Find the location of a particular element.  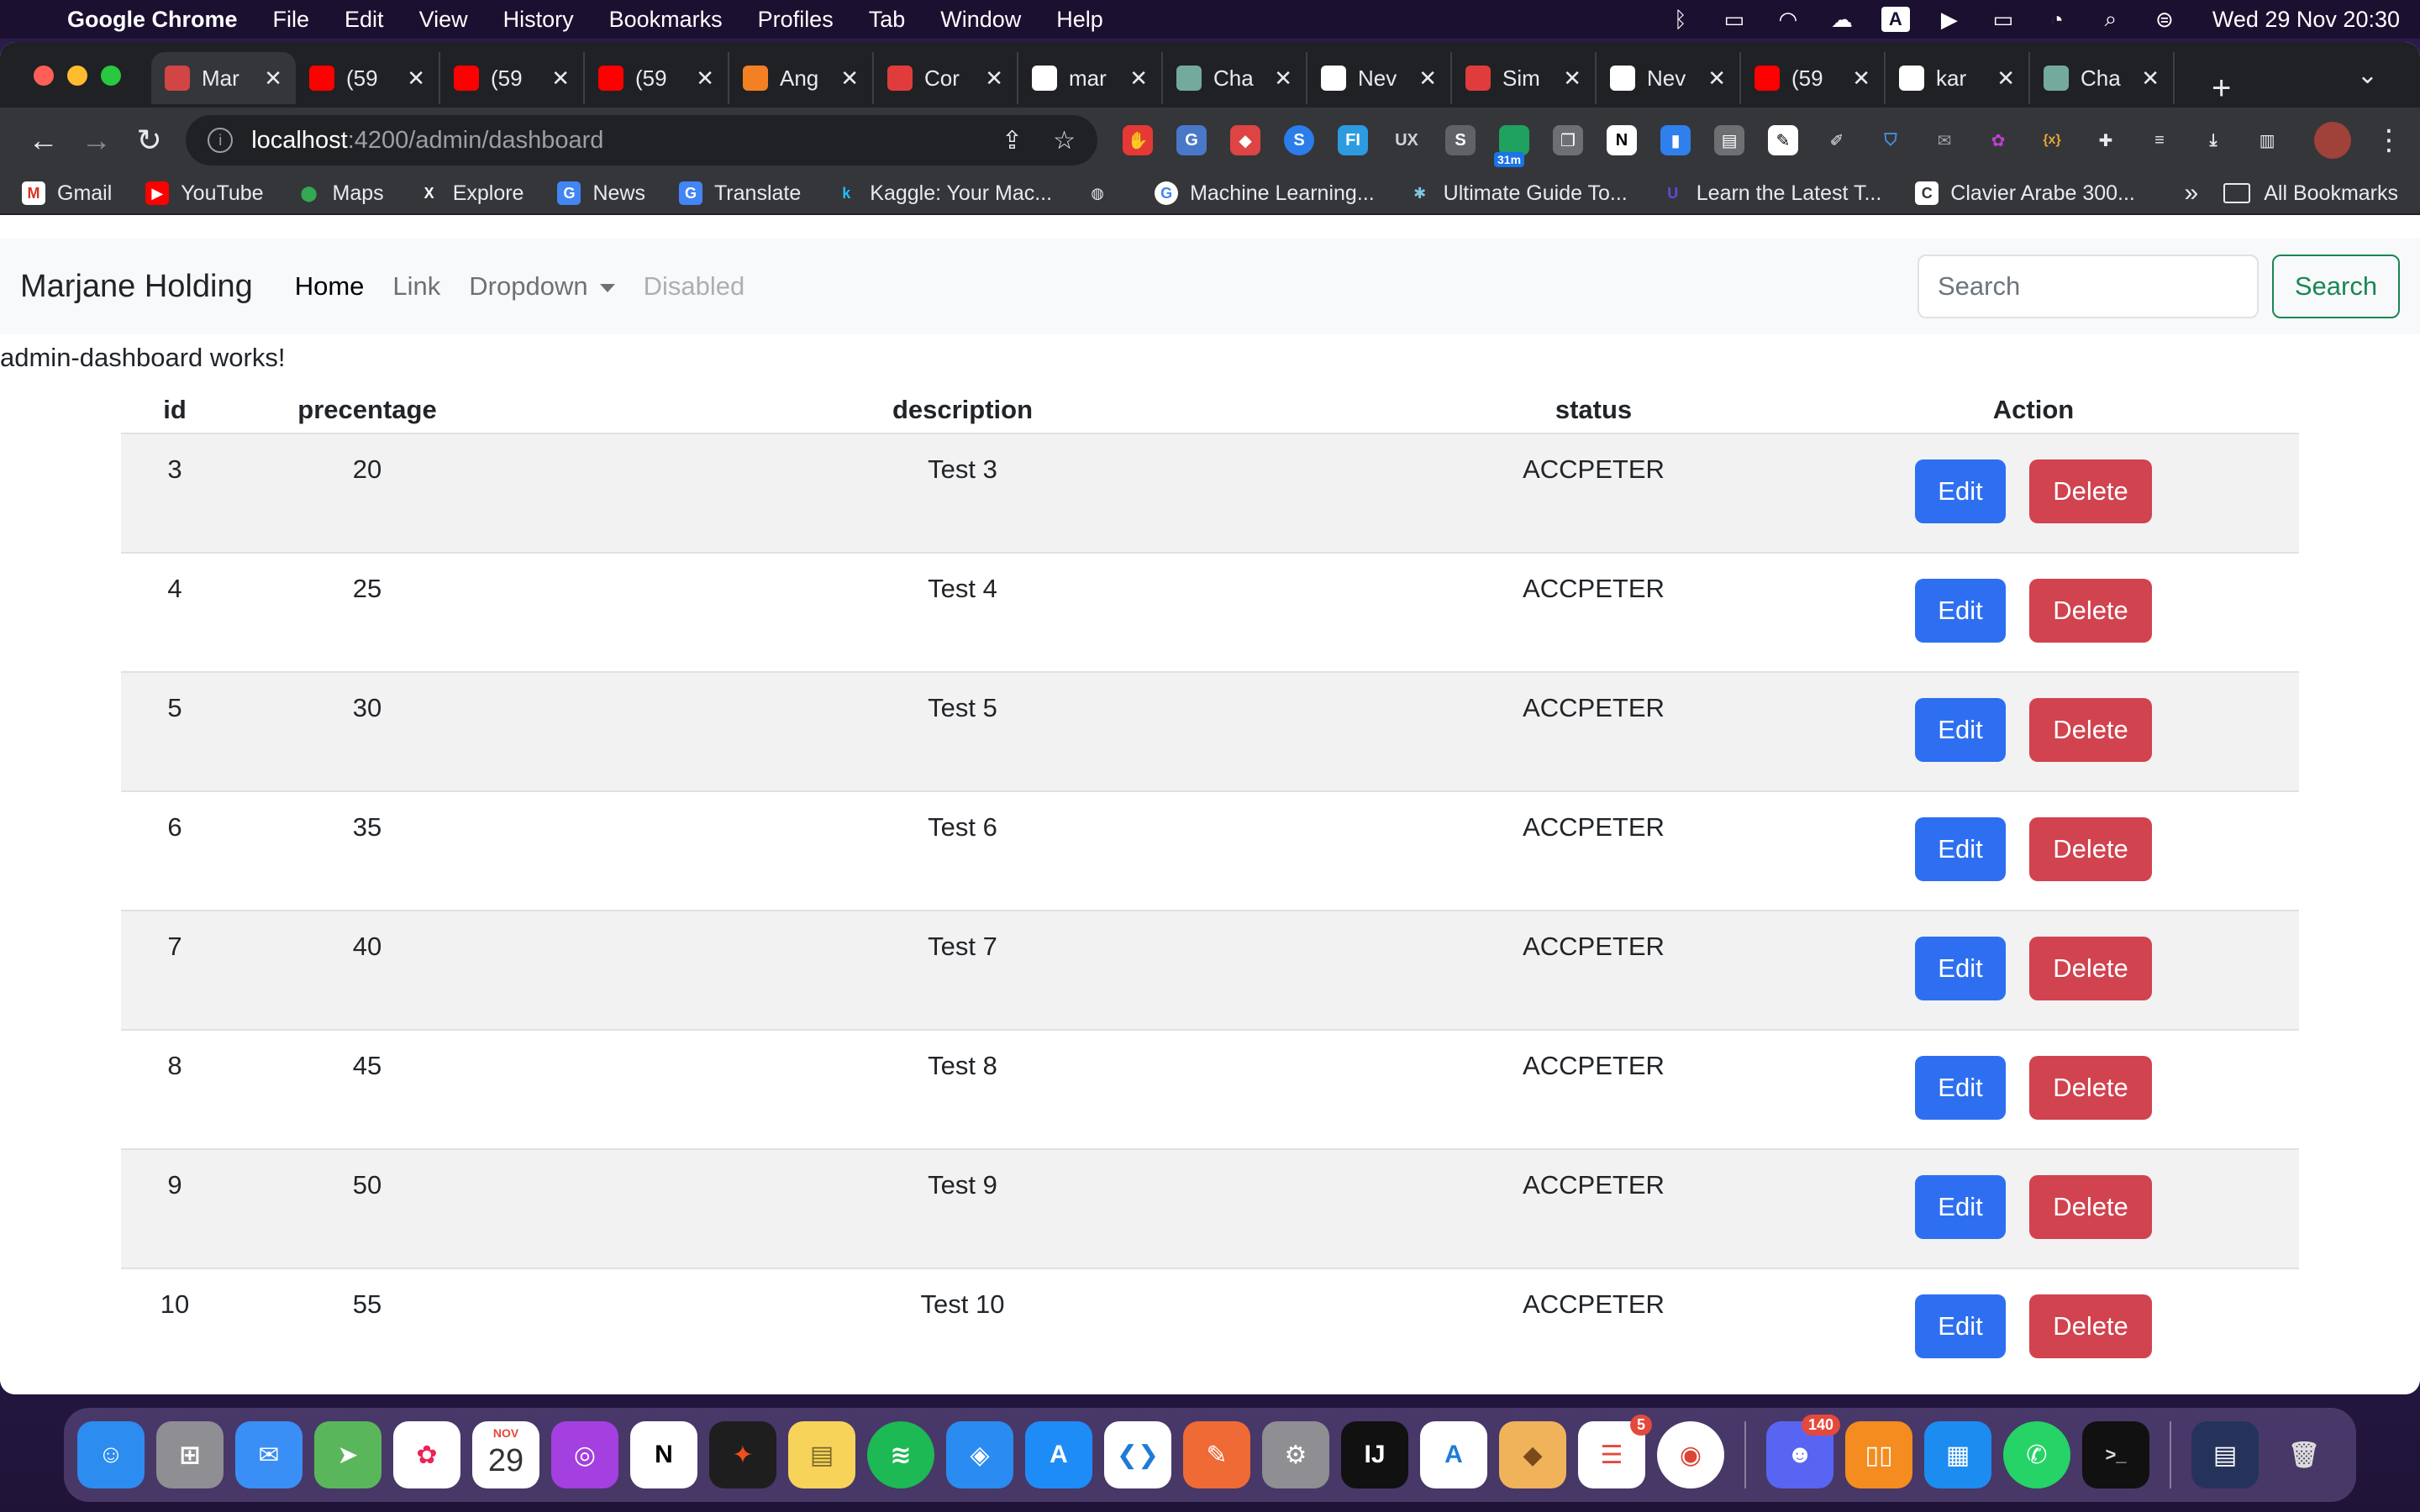

zoom-window-button is located at coordinates (111, 76).